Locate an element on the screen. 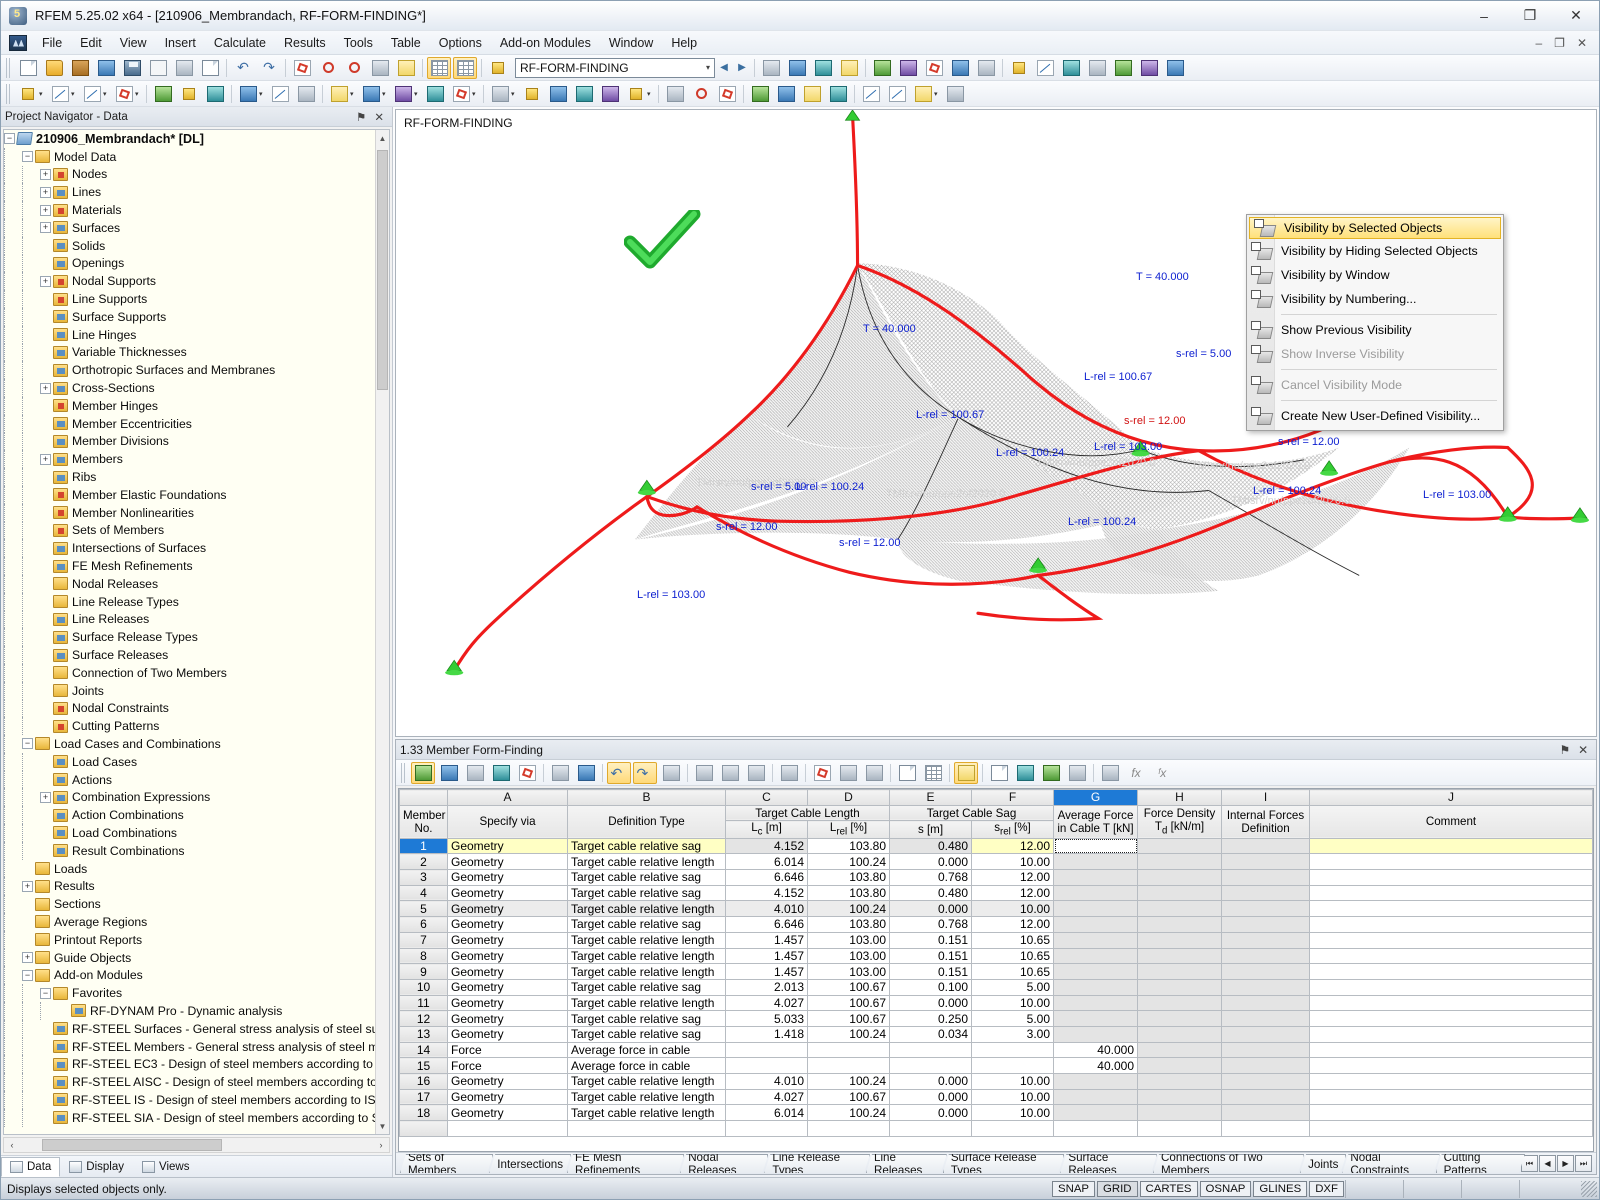 The image size is (1600, 1200). insert-nodal-load-button is located at coordinates (500, 94).